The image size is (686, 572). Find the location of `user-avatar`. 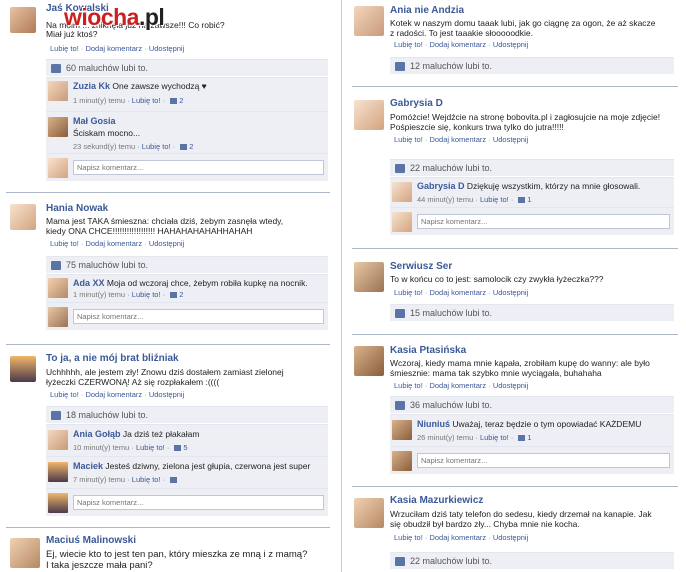

user-avatar is located at coordinates (58, 317).